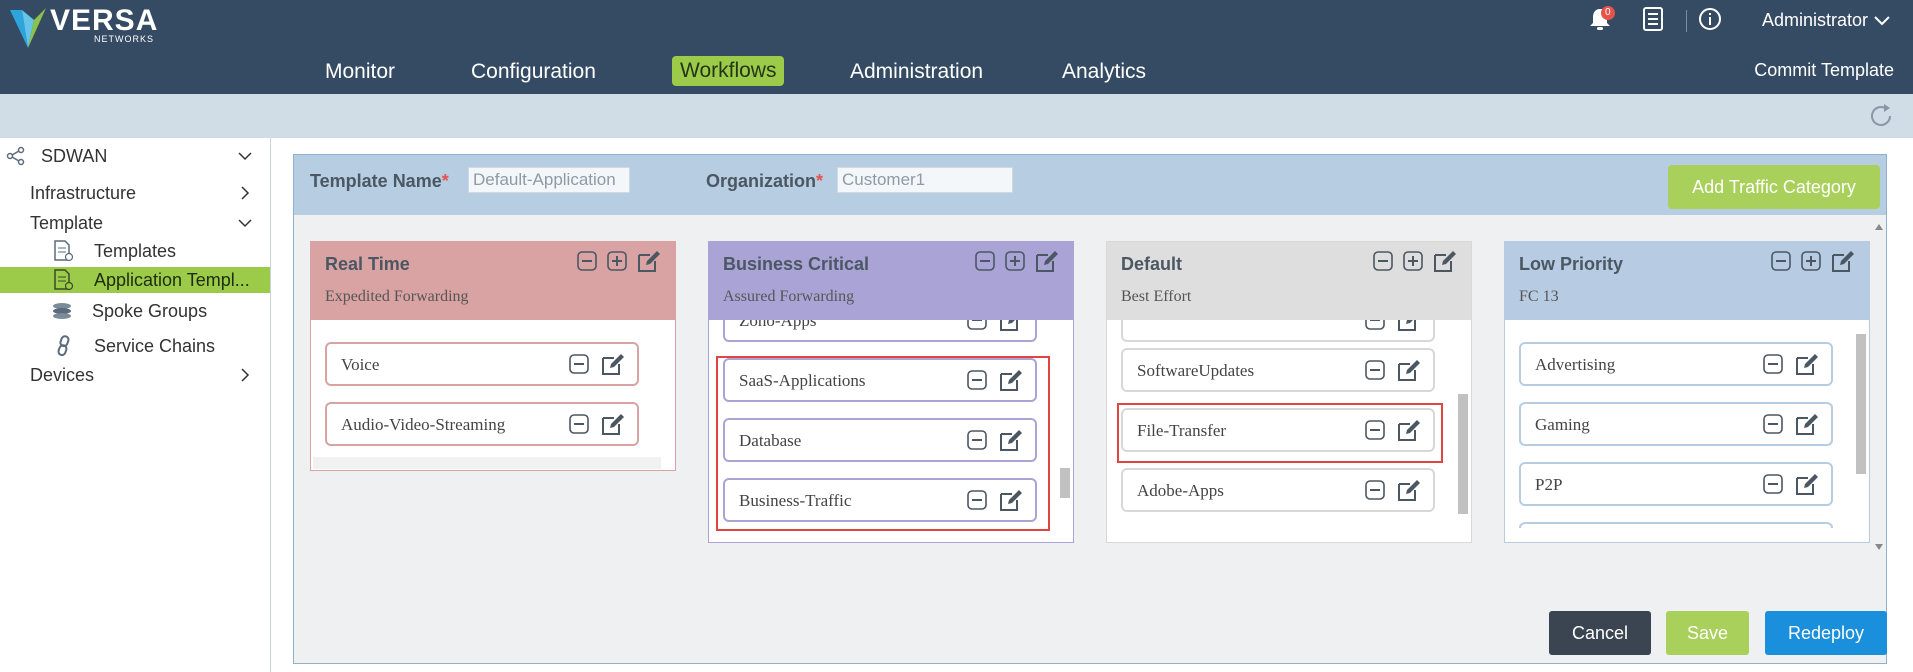  I want to click on sidebar-item-templates: Templates, so click(135, 251).